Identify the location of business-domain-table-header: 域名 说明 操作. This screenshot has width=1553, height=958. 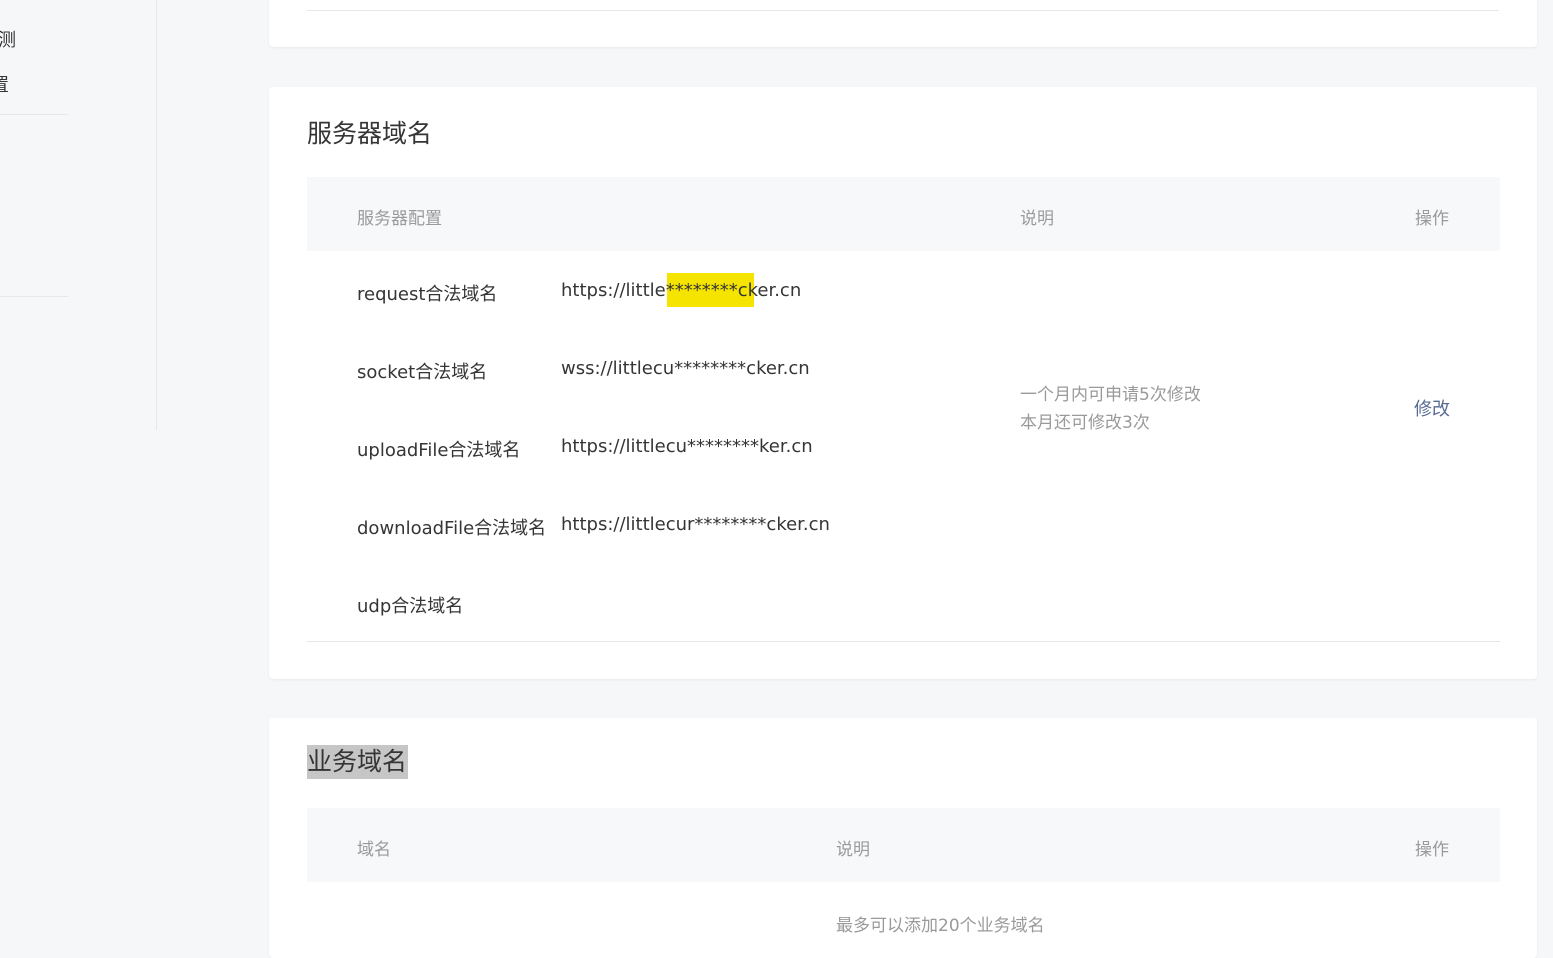
(903, 845).